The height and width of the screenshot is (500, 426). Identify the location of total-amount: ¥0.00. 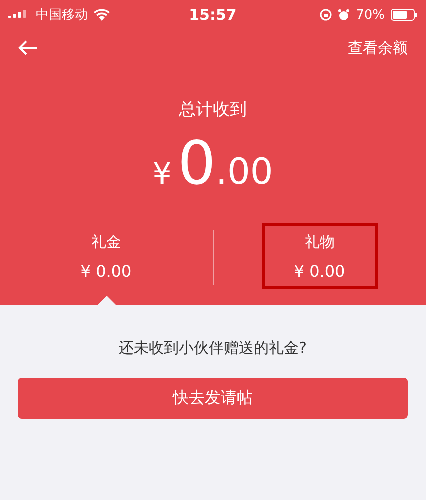
(213, 164).